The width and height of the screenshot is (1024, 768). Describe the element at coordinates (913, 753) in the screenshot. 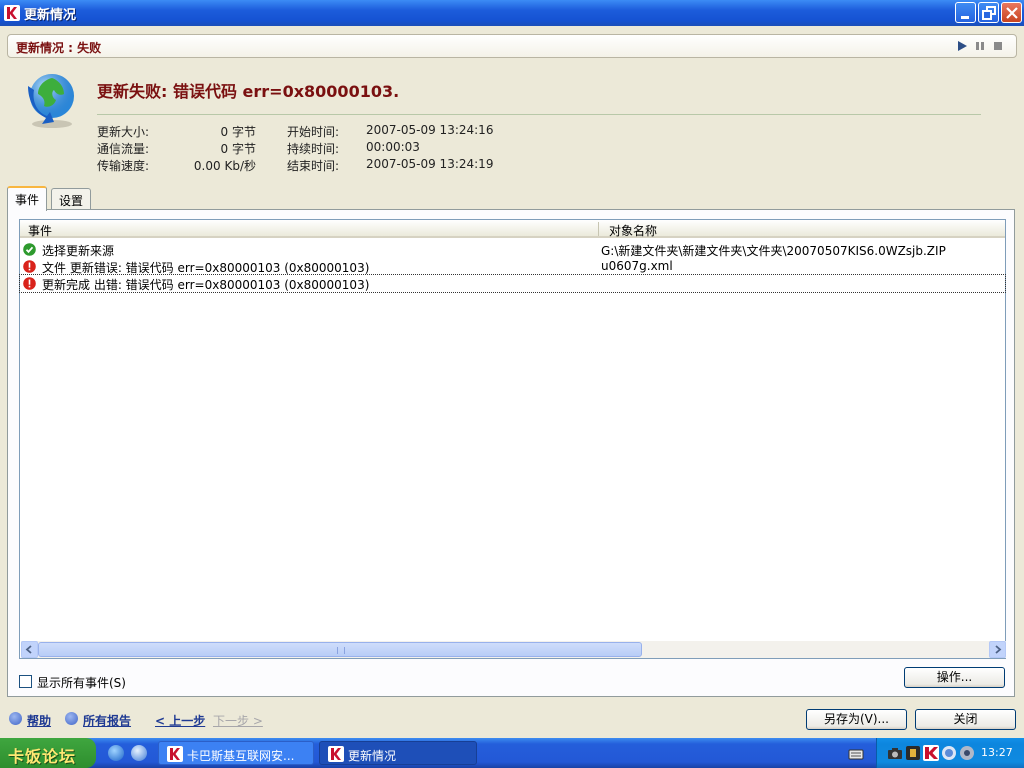

I see `security-shield-icon` at that location.